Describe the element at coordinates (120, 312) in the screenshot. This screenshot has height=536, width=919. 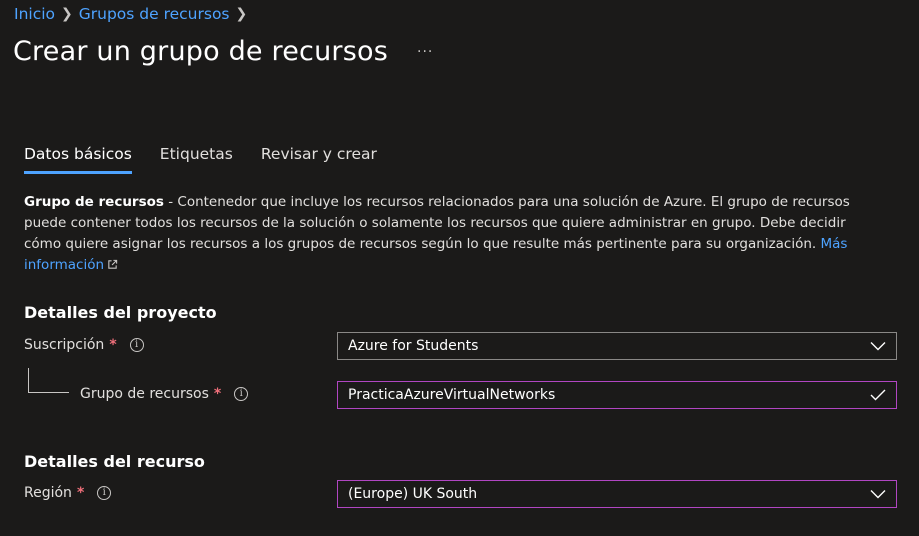
I see `project-details-heading: Detalles del proyecto` at that location.